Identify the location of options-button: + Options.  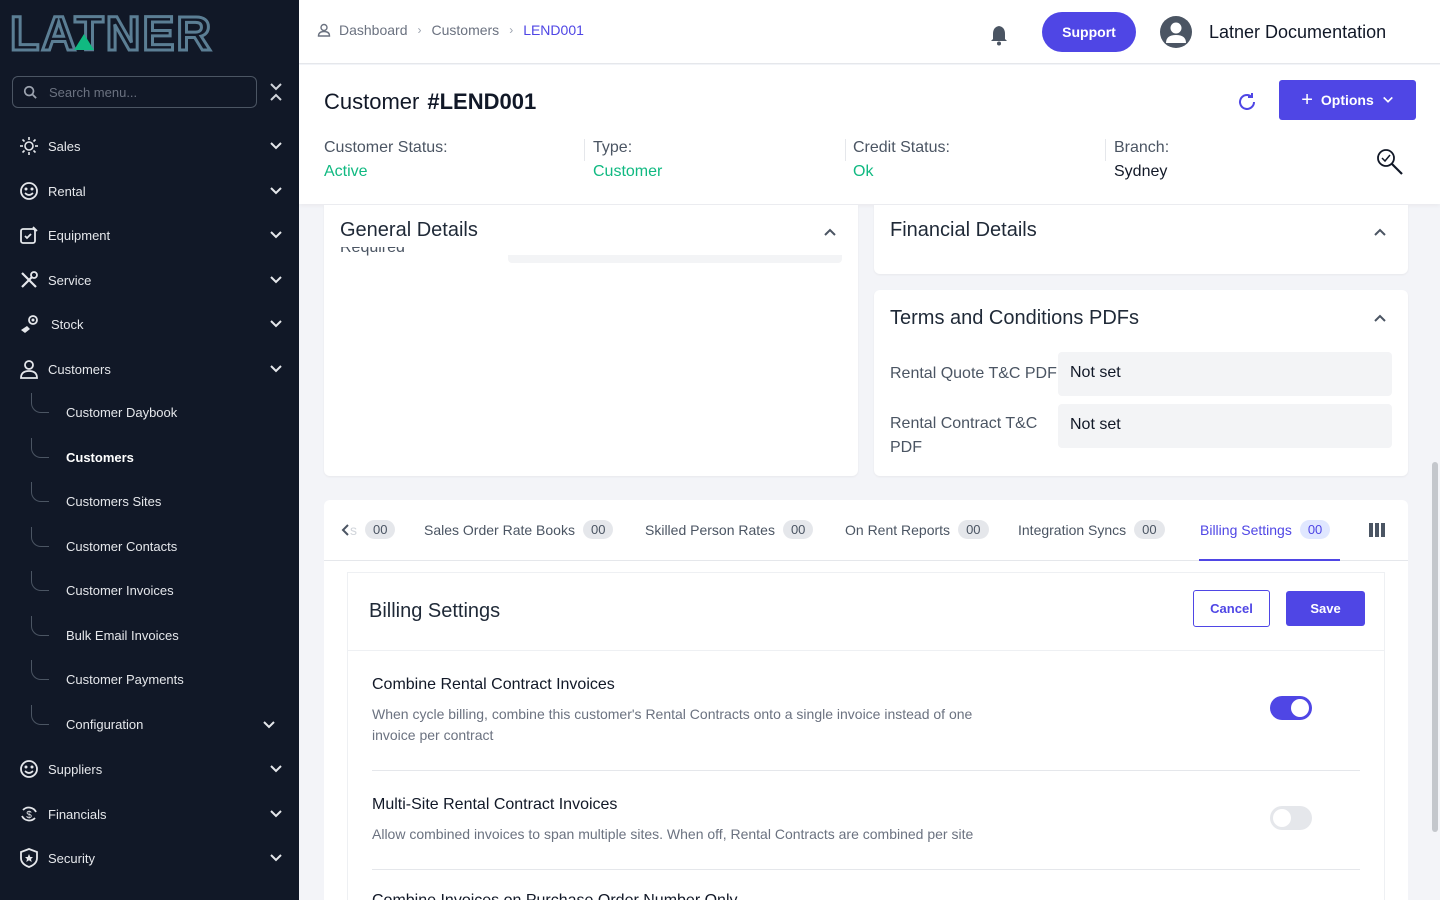
(1347, 100).